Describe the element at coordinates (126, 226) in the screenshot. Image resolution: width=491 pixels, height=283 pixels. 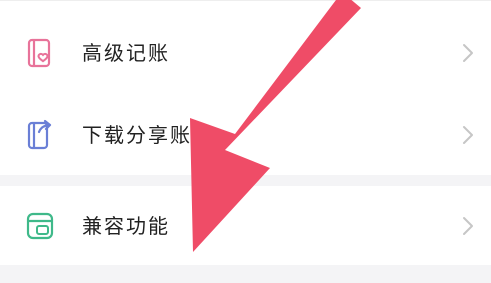
I see `menu-item-label: 兼容功能` at that location.